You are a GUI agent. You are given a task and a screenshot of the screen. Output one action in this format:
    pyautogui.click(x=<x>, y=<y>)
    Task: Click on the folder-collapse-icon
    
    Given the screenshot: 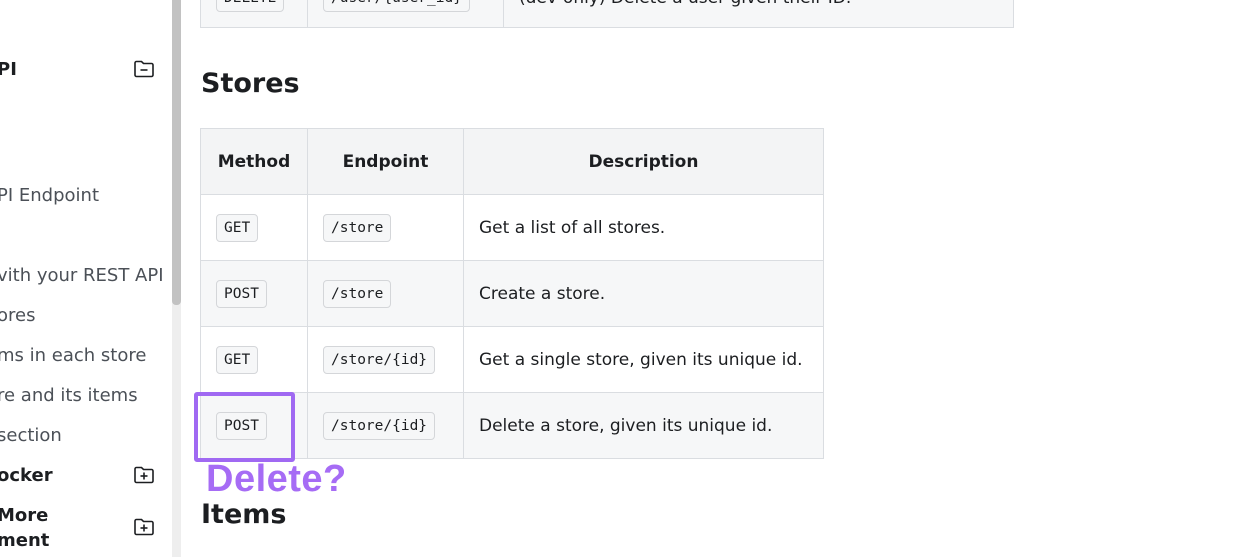 What is the action you would take?
    pyautogui.click(x=144, y=69)
    